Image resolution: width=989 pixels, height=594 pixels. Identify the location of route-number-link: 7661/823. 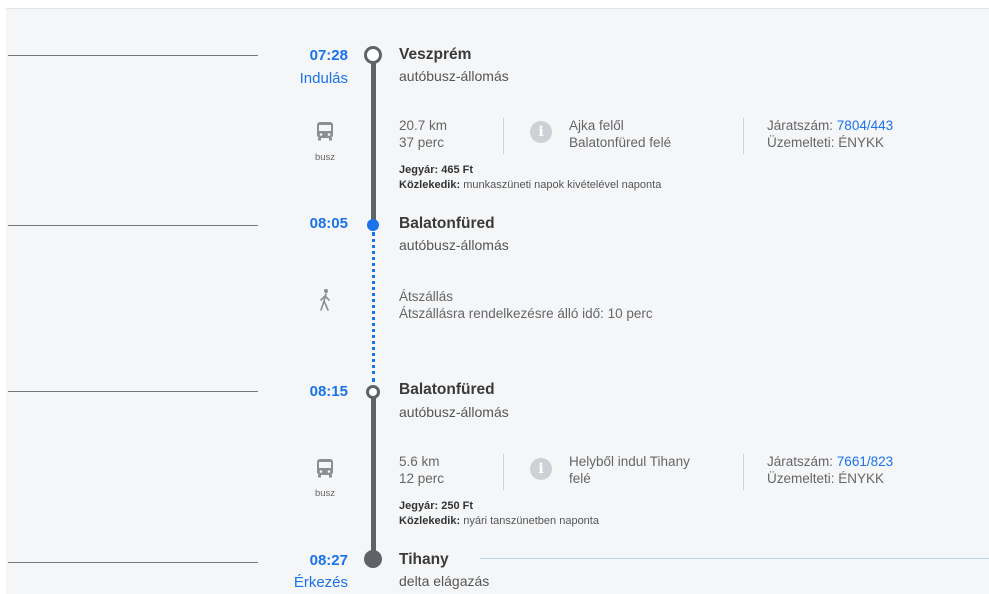
(865, 461).